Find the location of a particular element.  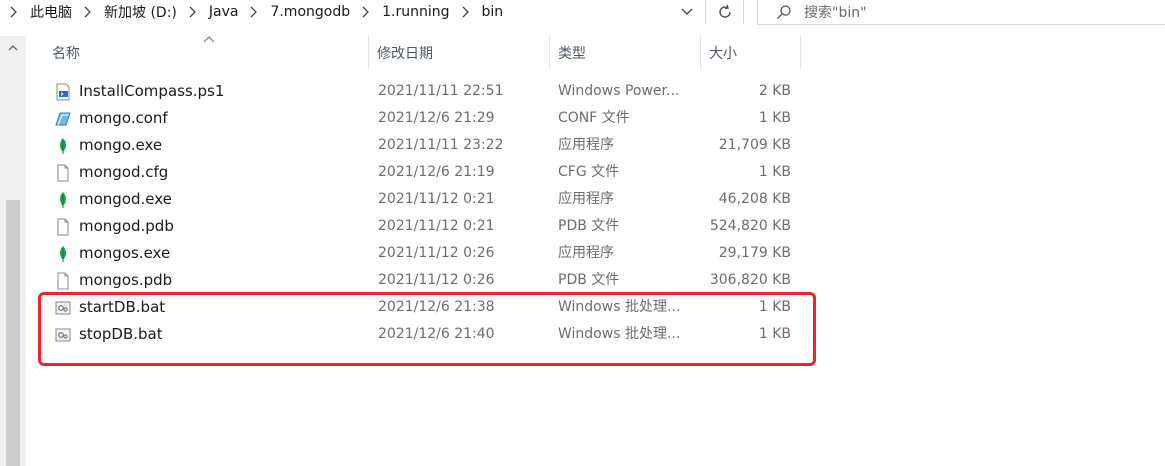

file-row: mongod.cfg 2021/12/6 21:19 CFG 文件 1 KB is located at coordinates (416, 172).